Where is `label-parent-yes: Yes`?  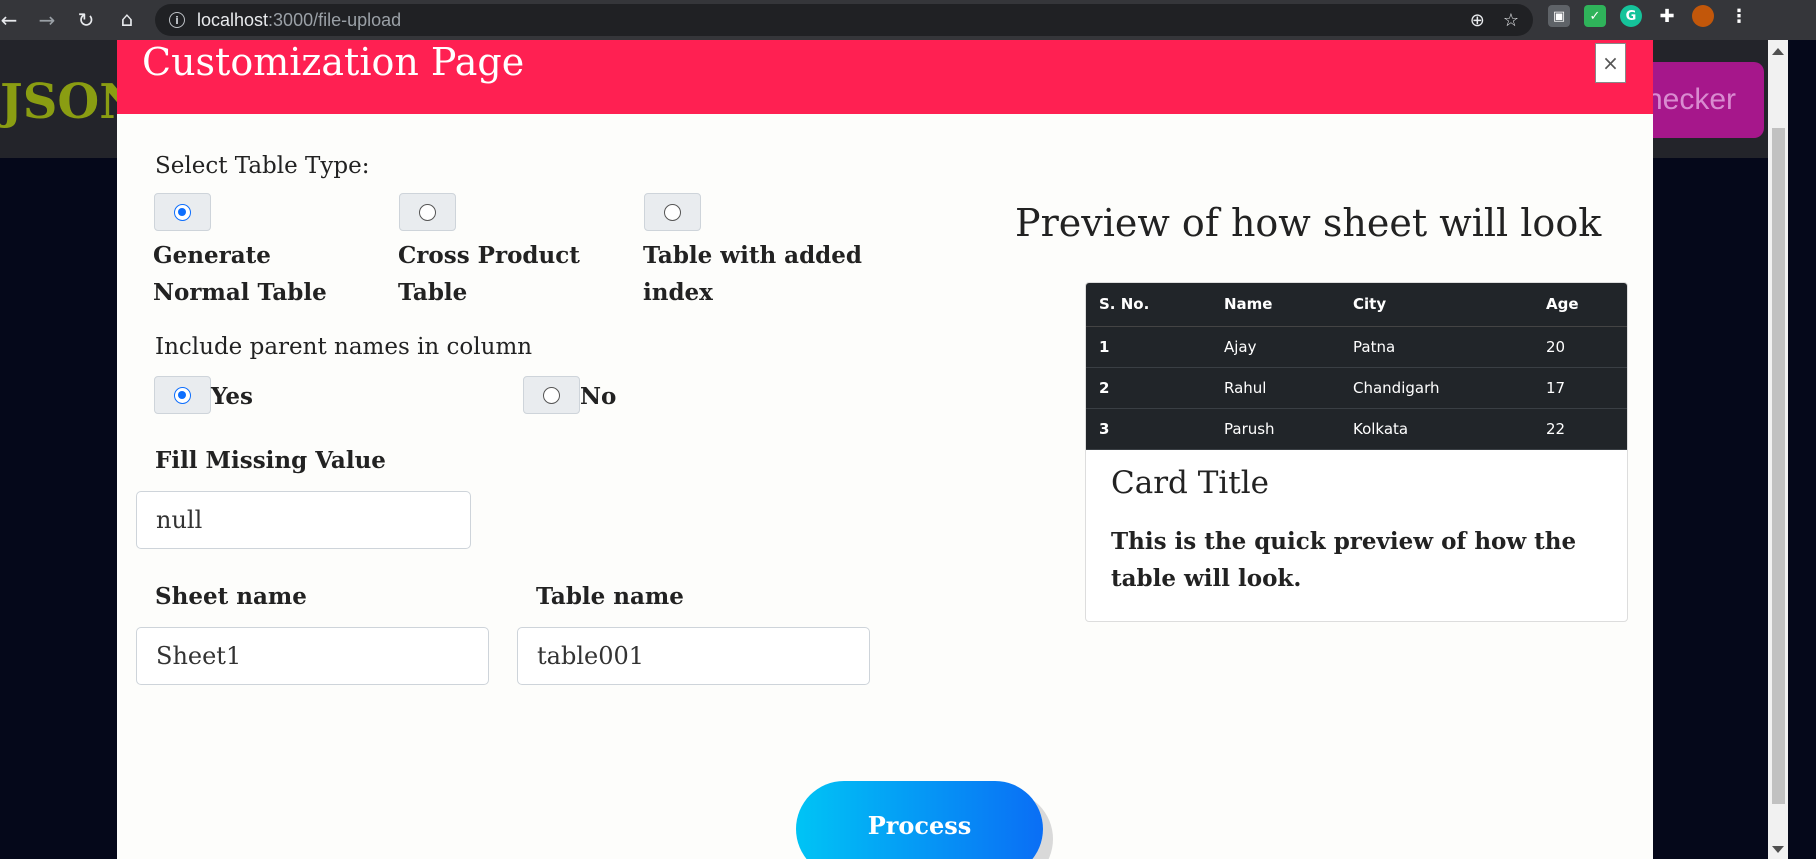
label-parent-yes: Yes is located at coordinates (232, 396).